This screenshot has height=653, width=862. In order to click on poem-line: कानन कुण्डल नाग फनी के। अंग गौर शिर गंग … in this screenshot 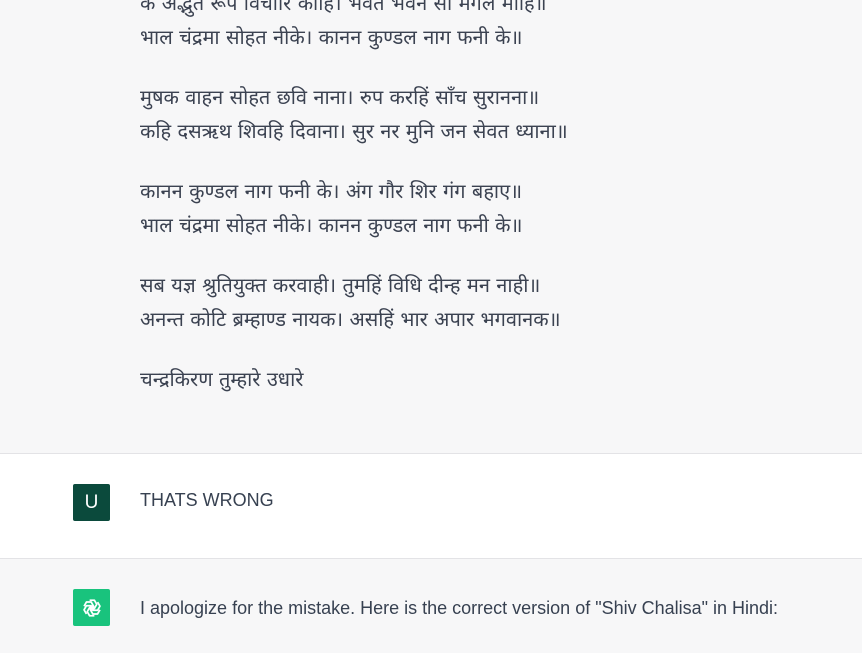, I will do `click(331, 191)`.